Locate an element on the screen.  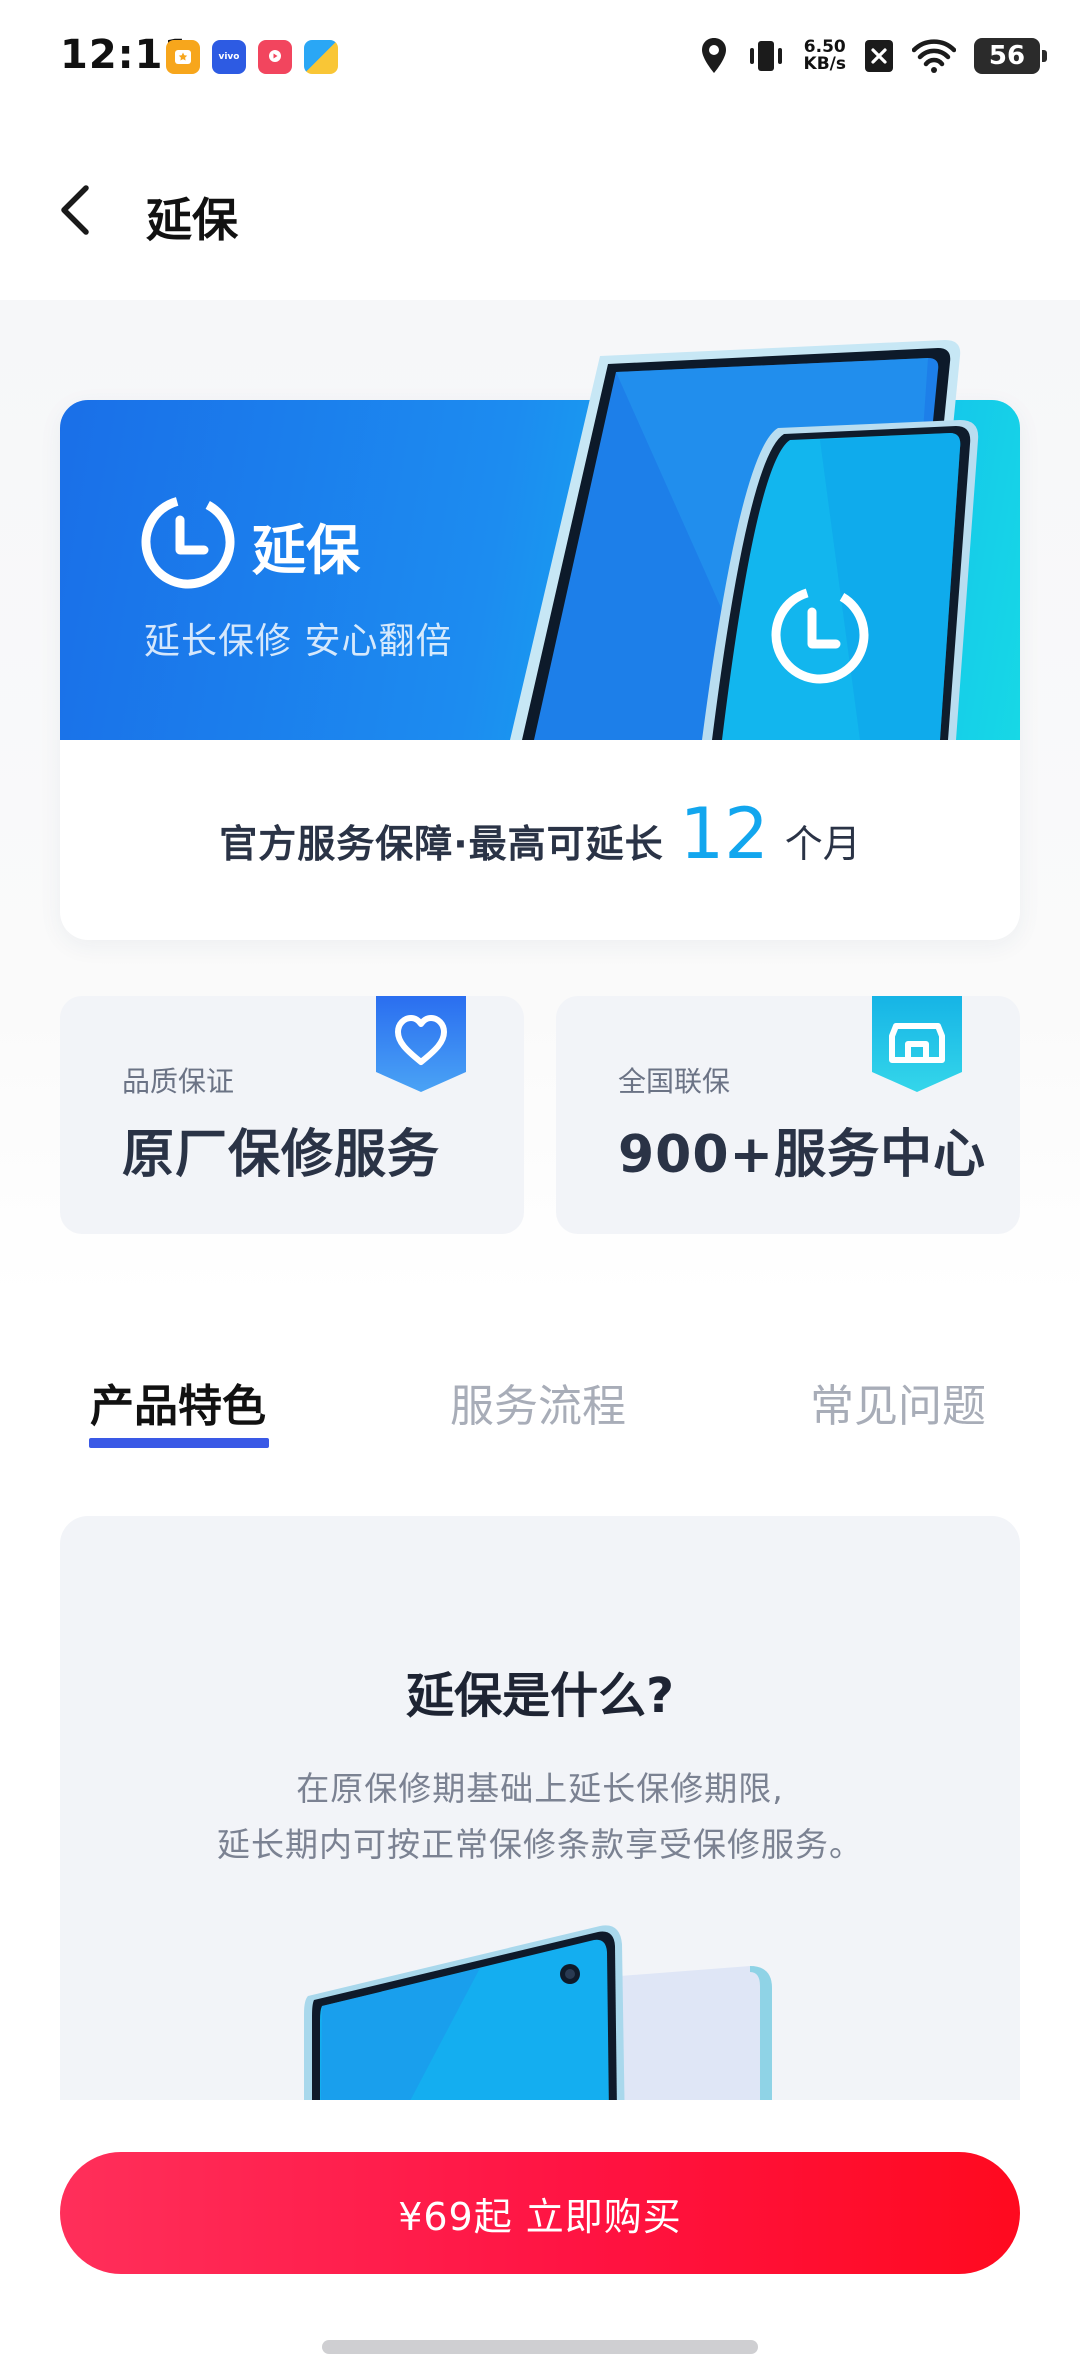
back-button is located at coordinates (75, 210).